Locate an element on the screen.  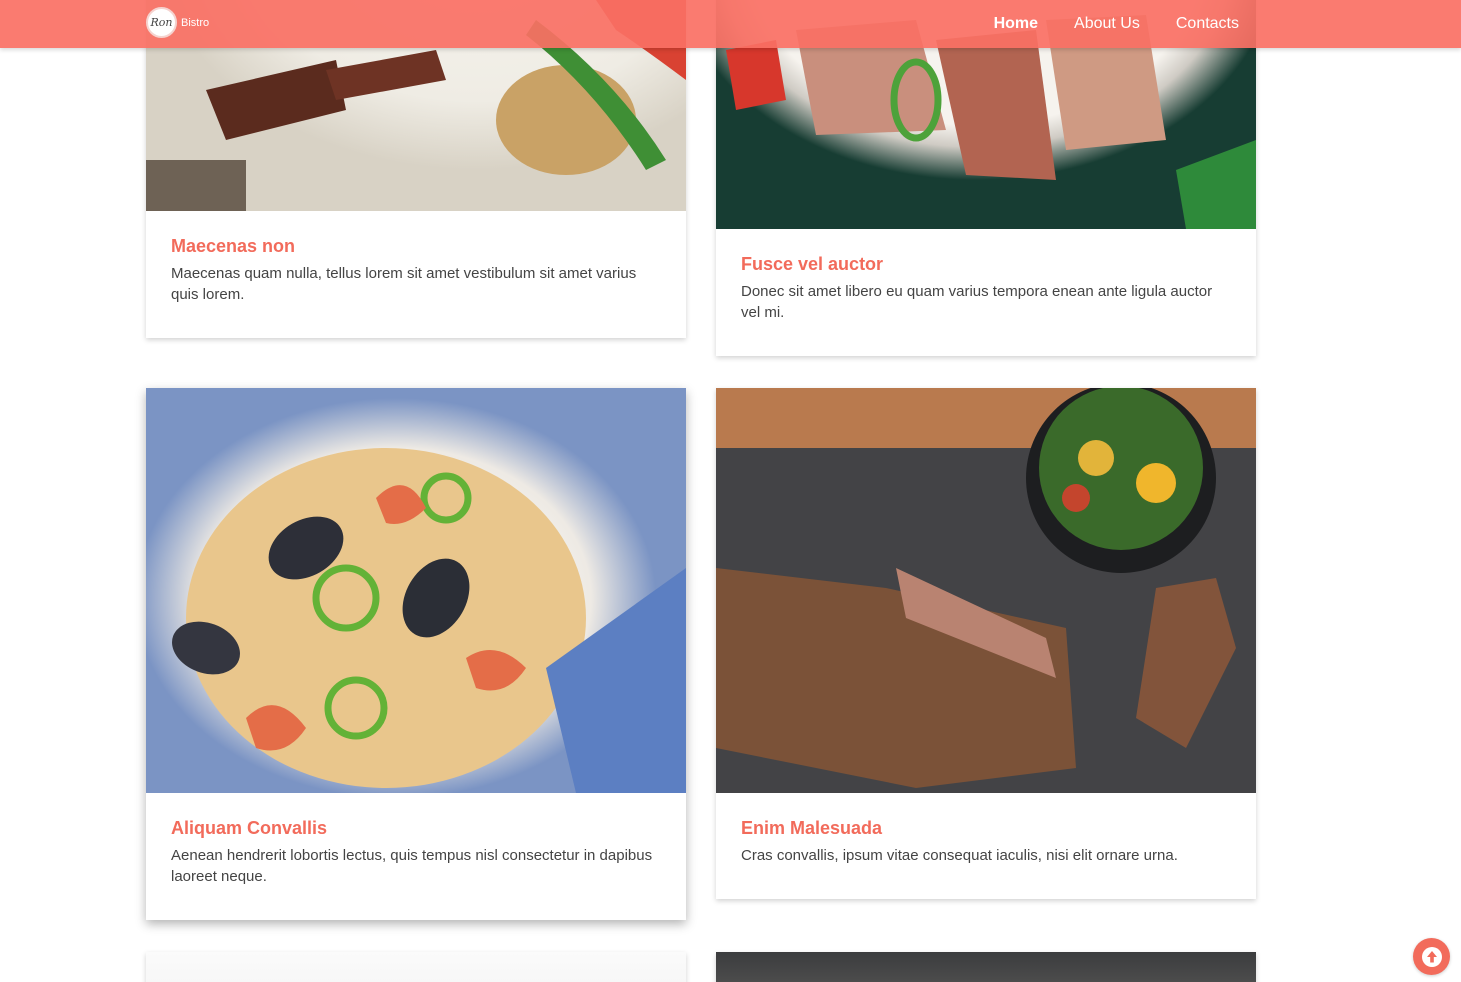
main-nav: Home About Us Contacts is located at coordinates (1116, 24).